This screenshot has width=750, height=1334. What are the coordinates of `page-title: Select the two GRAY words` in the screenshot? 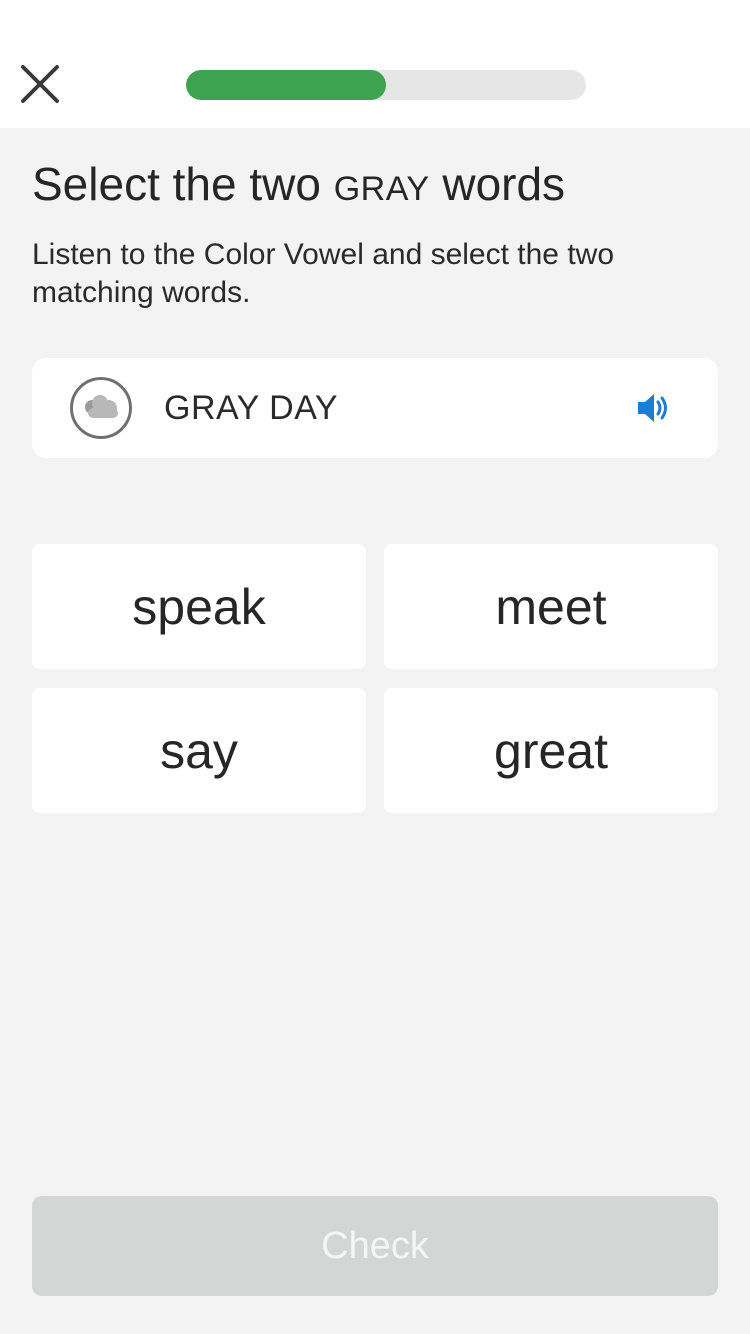 It's located at (299, 184).